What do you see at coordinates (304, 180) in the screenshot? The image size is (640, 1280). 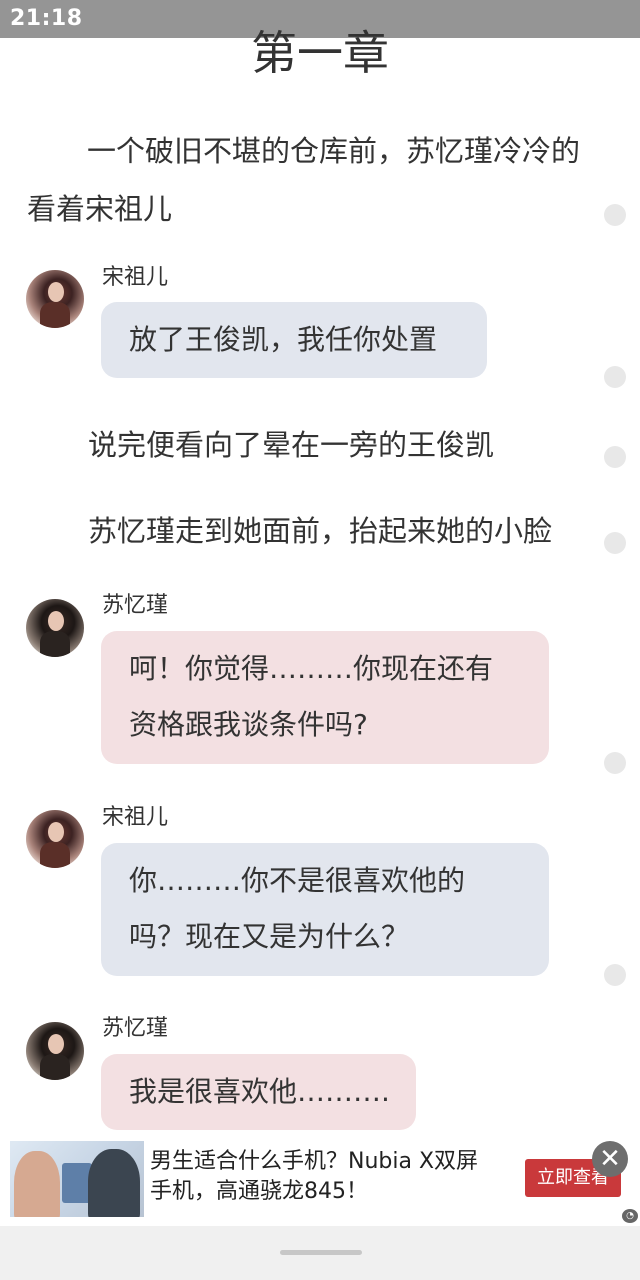 I see `narration-paragraph: 一个破旧不堪的仓库前，苏忆瑾冷冷的看着宋祖儿` at bounding box center [304, 180].